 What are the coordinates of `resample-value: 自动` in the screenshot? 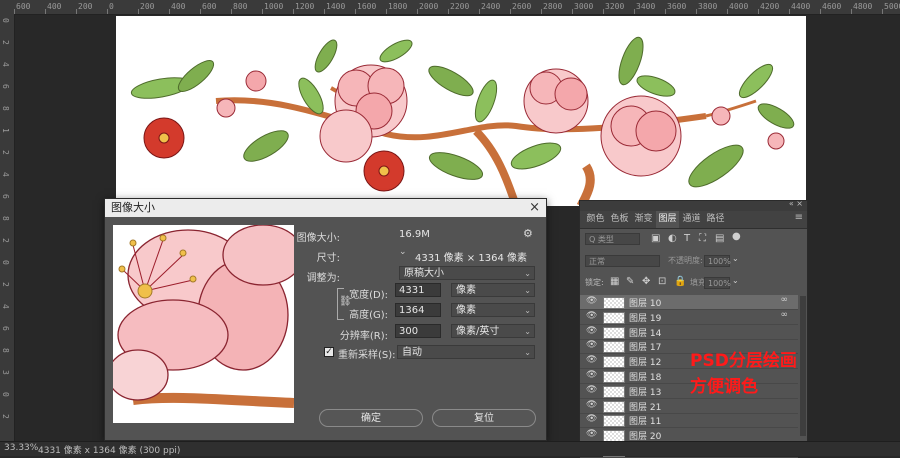 It's located at (412, 352).